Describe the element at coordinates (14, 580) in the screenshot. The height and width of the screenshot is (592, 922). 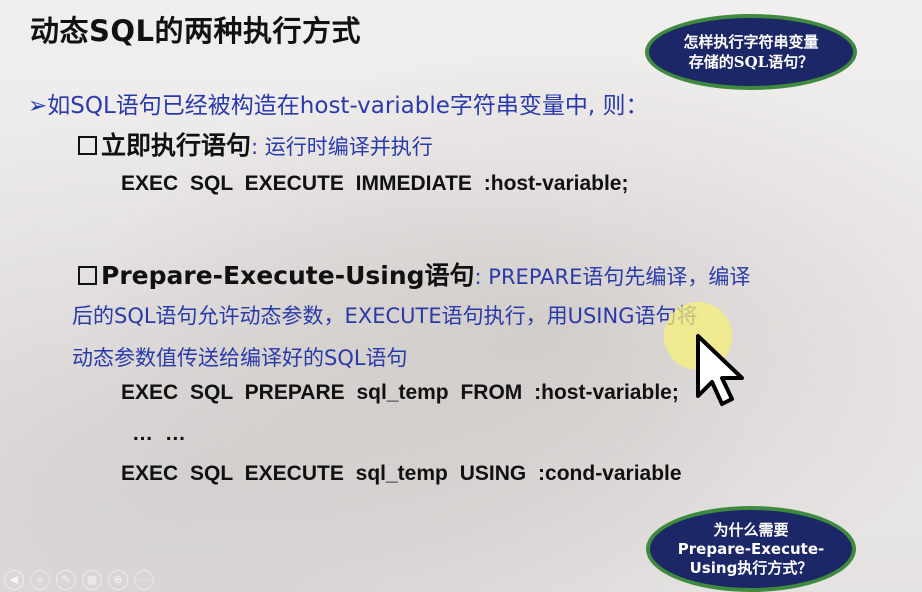
I see `prev-slide-icon: ◀` at that location.